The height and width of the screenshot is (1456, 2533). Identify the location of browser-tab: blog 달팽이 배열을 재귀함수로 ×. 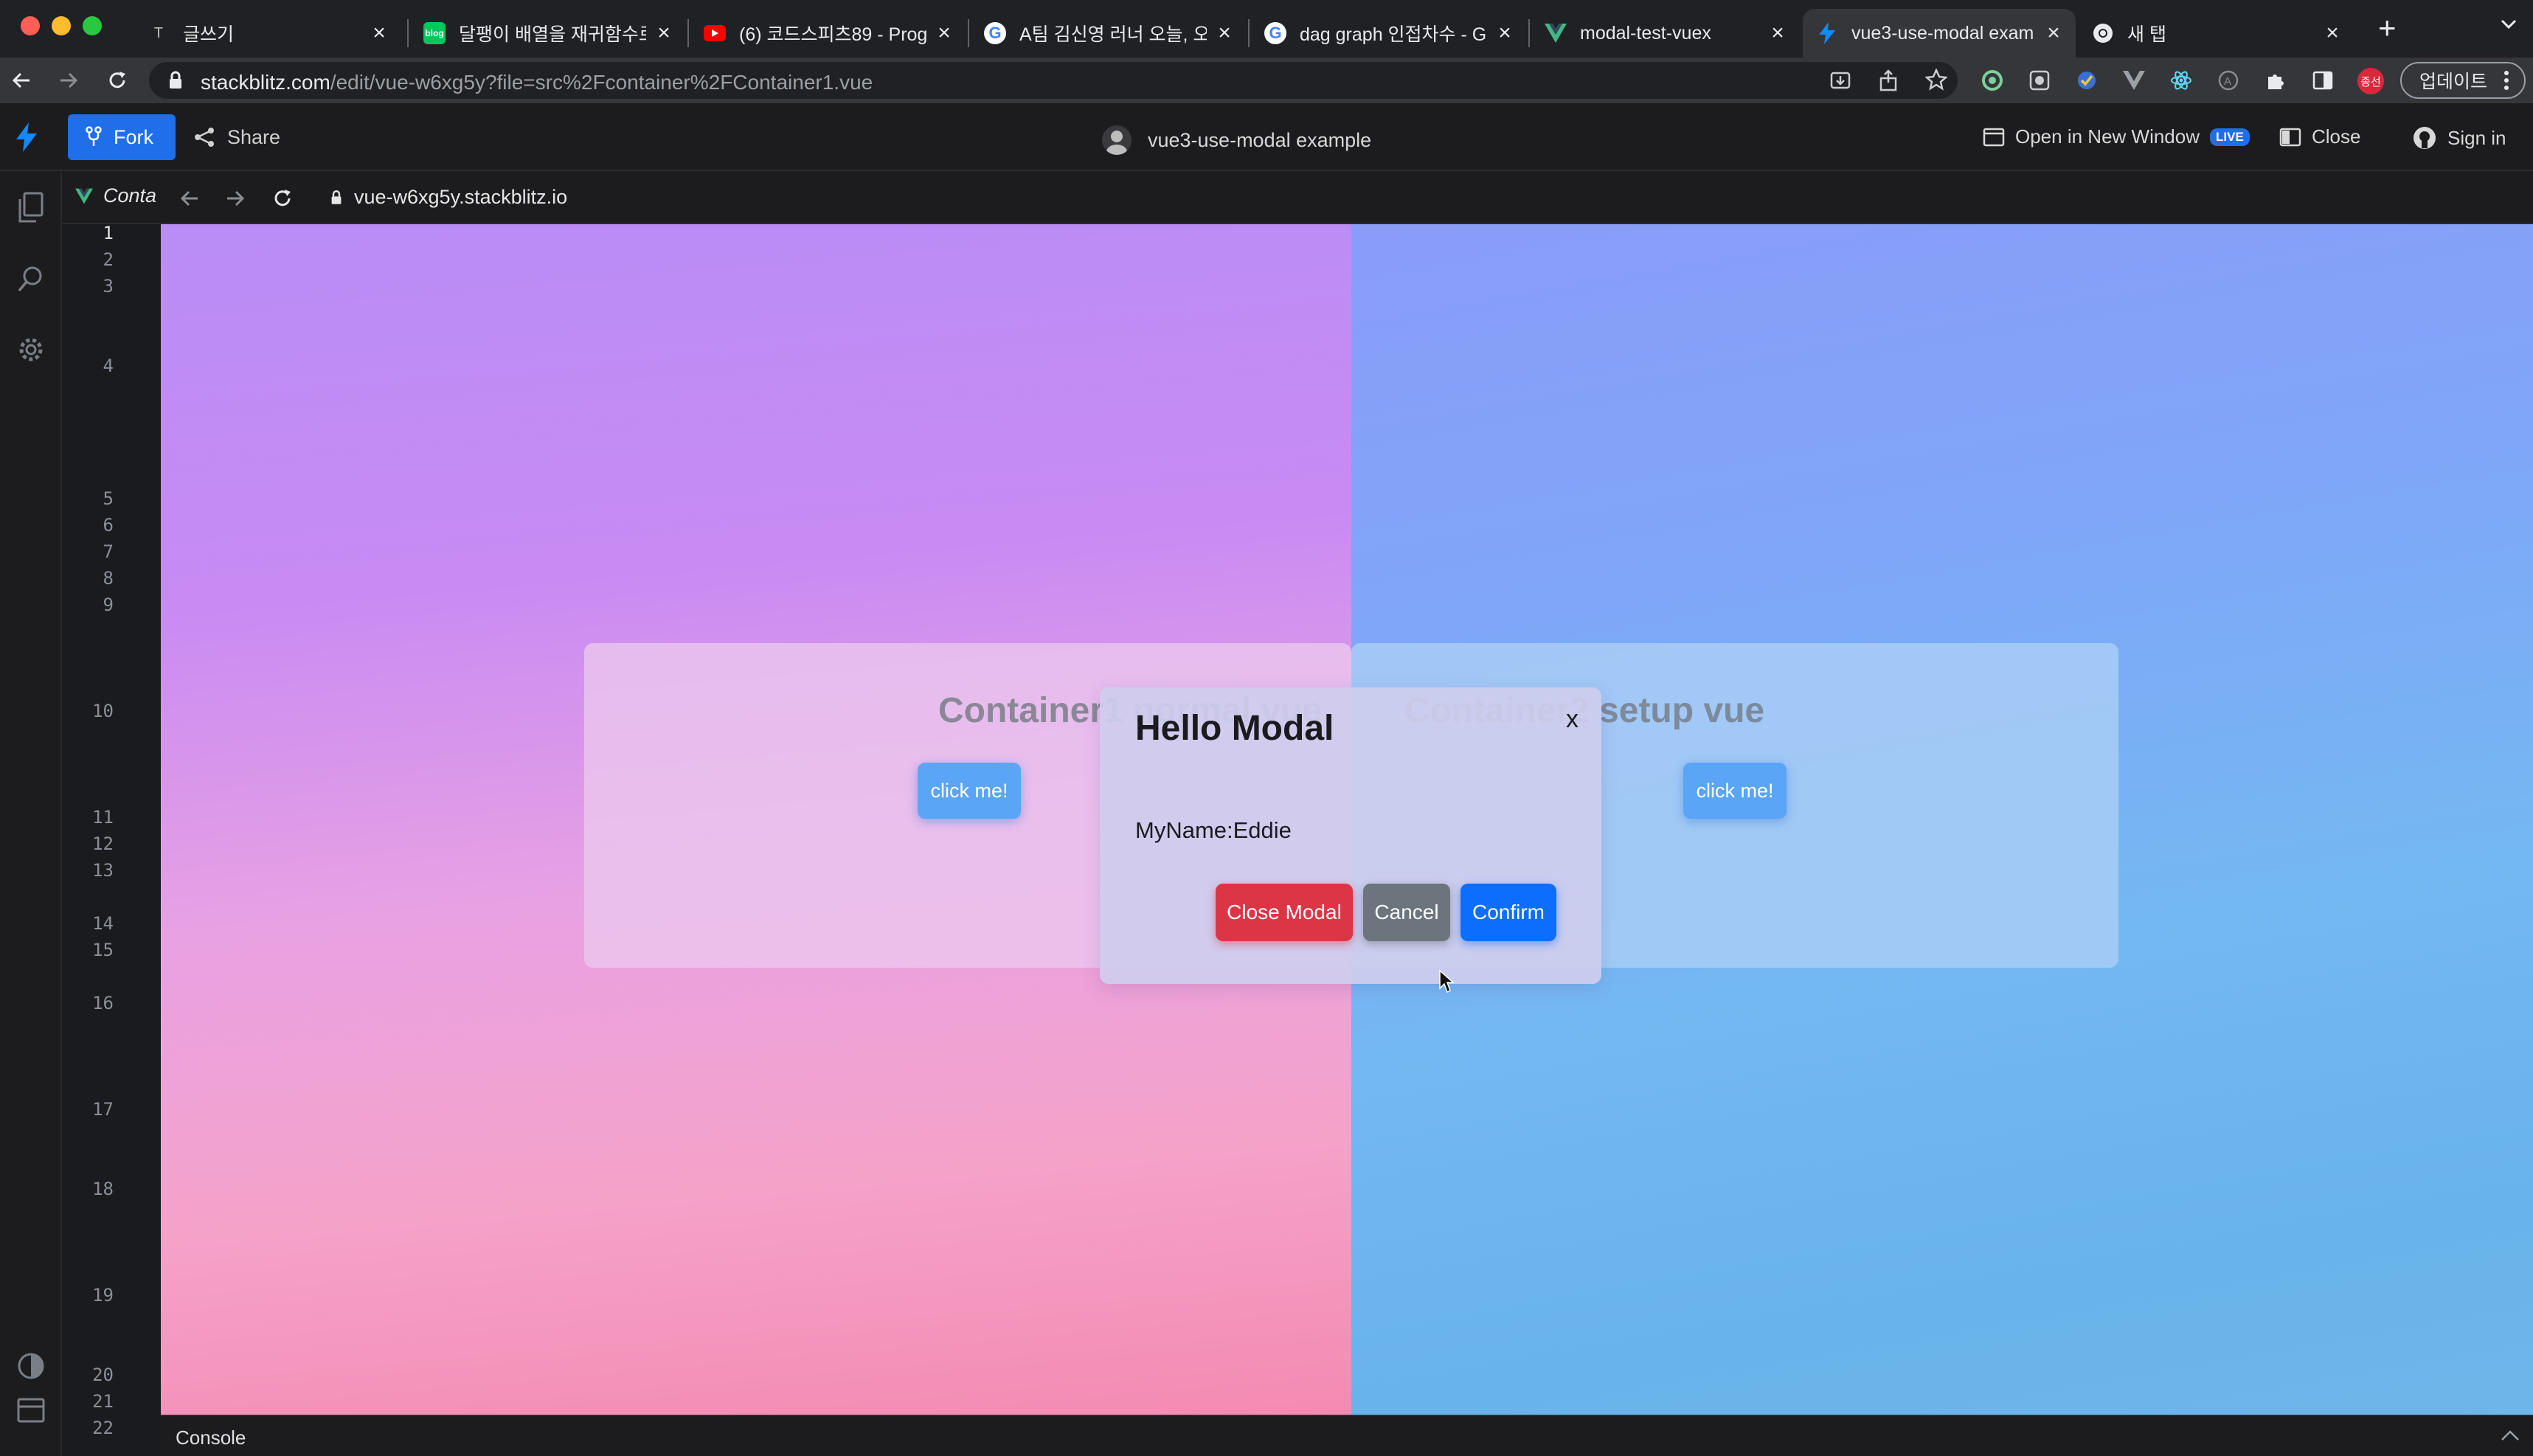
(548, 33).